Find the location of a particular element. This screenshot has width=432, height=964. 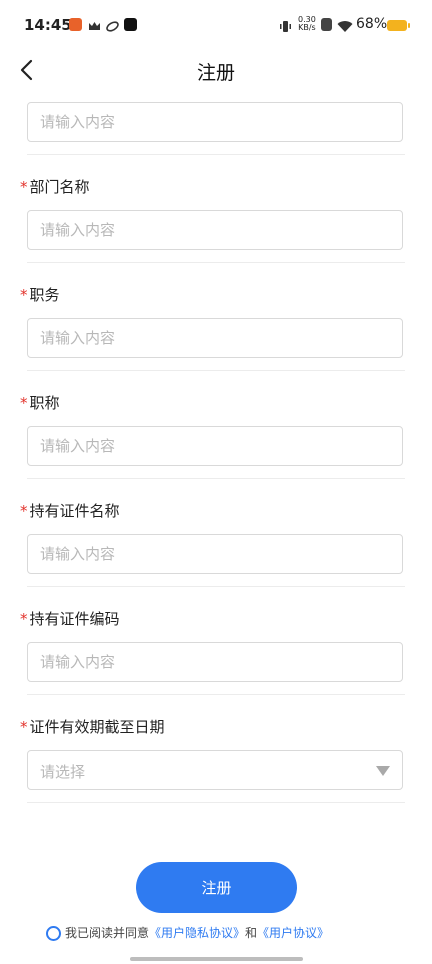

battery-percent: 68% is located at coordinates (372, 24).